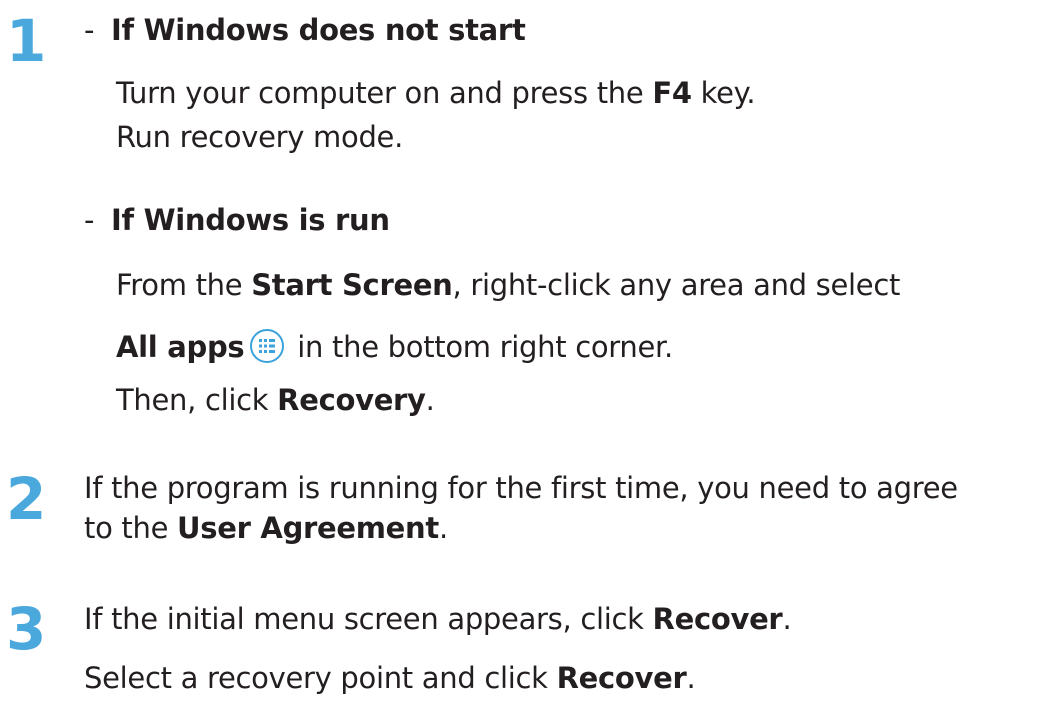 The width and height of the screenshot is (1052, 718). Describe the element at coordinates (318, 30) in the screenshot. I see `branch-heading-no-start: If Windows does not start` at that location.